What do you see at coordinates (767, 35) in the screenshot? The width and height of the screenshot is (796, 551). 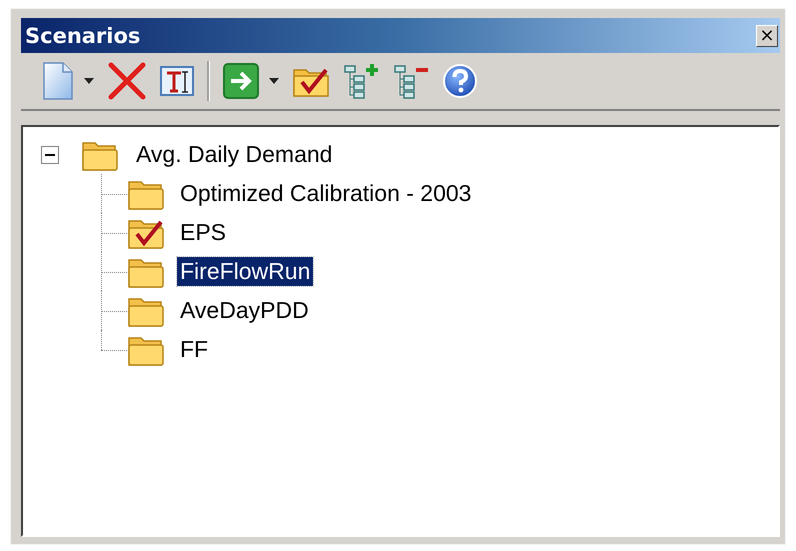 I see `close-button: ×` at bounding box center [767, 35].